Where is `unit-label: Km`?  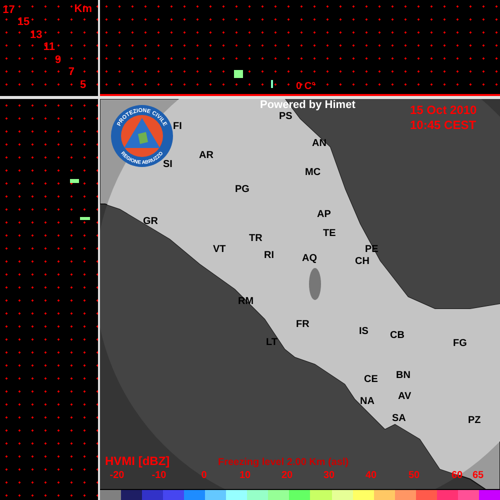
unit-label: Km is located at coordinates (83, 9).